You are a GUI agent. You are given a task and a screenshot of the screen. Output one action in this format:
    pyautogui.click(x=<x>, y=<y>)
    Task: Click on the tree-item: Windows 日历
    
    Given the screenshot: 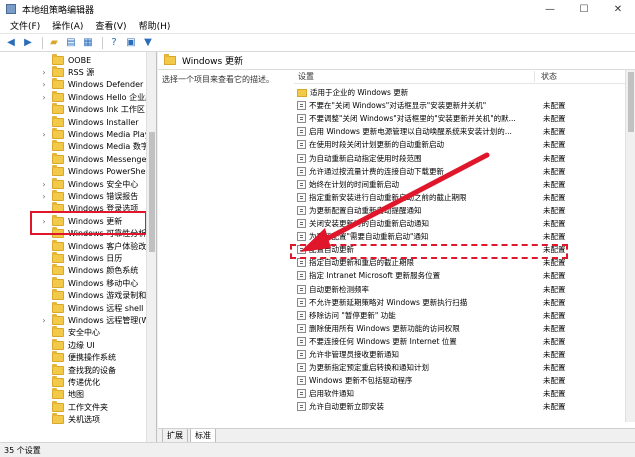 What is the action you would take?
    pyautogui.click(x=78, y=257)
    